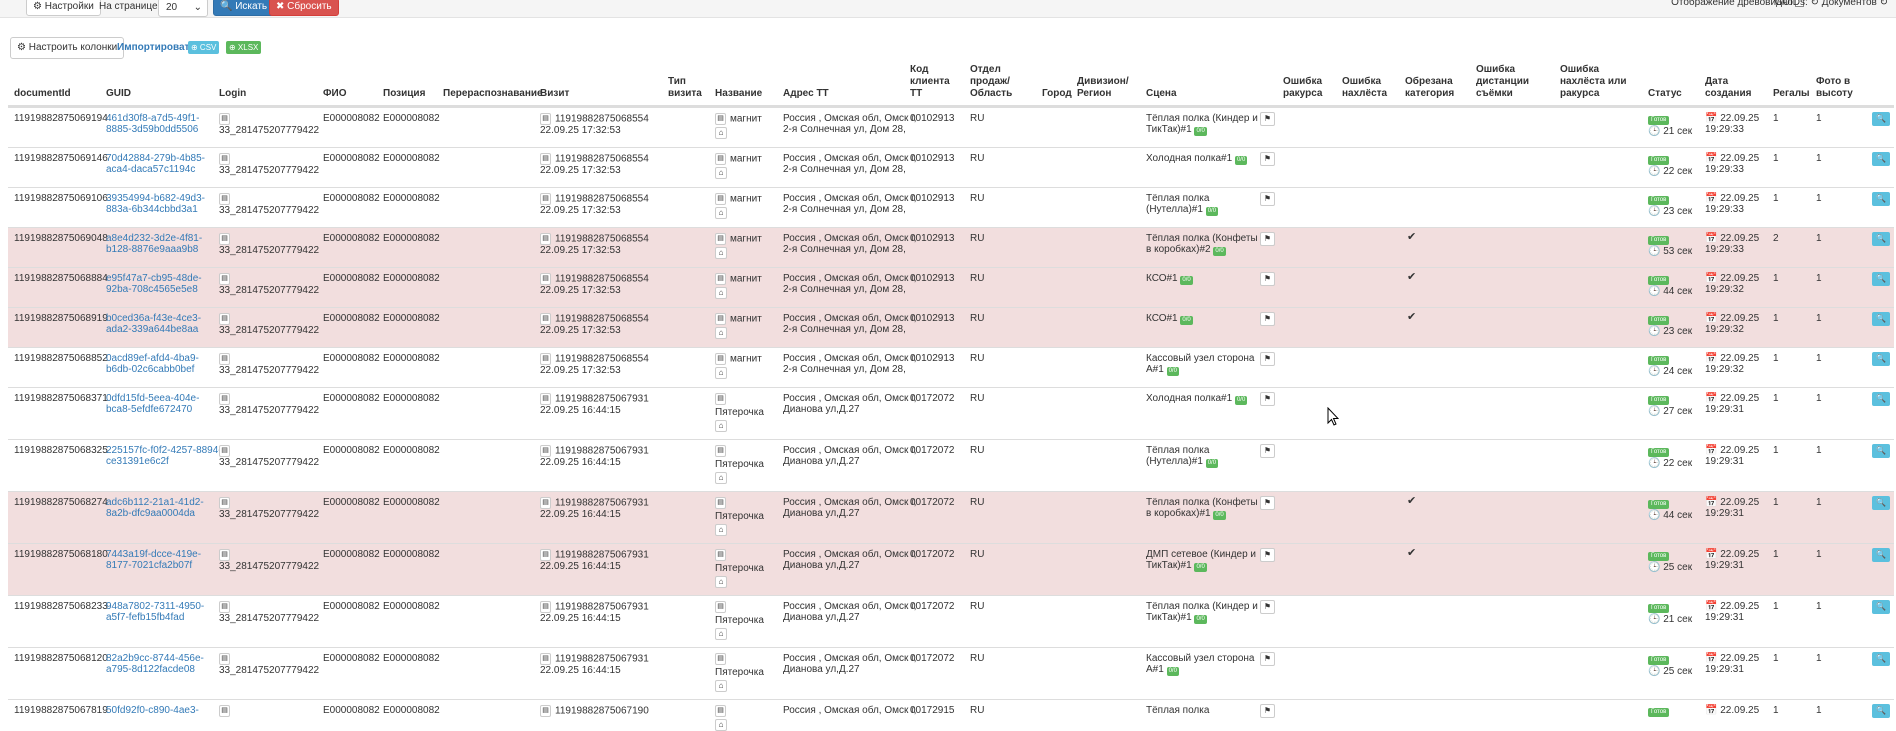 Image resolution: width=1896 pixels, height=731 pixels. Describe the element at coordinates (687, 88) in the screenshot. I see `th-visit-type: Тип визита` at that location.